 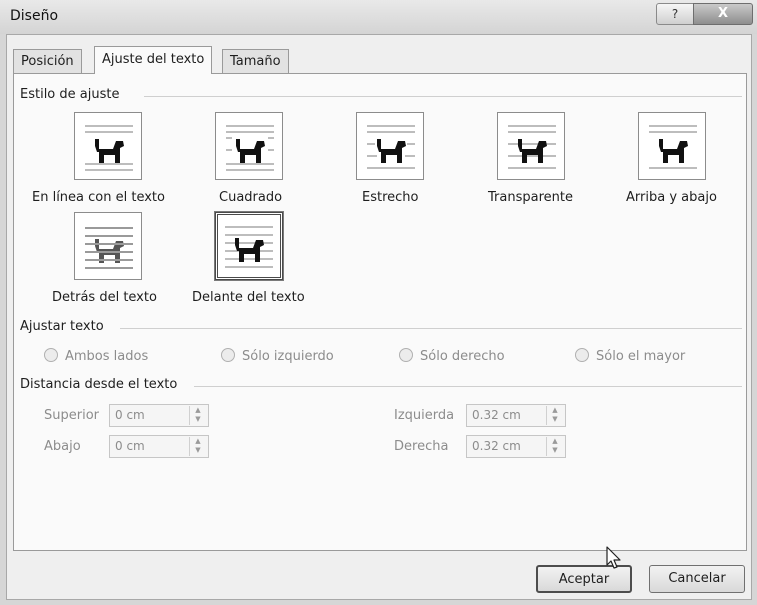 I want to click on title-bar: Diseño ? X, so click(x=378, y=17).